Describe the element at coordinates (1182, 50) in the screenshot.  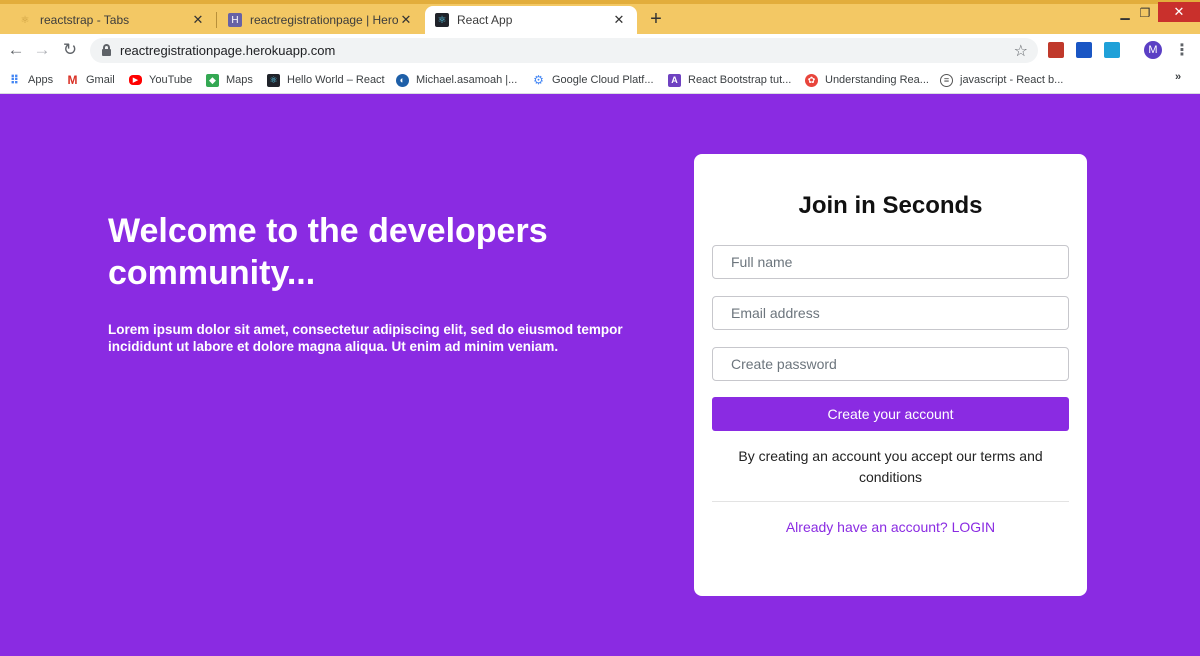
I see `menu-kebab-icon: ⋮` at that location.